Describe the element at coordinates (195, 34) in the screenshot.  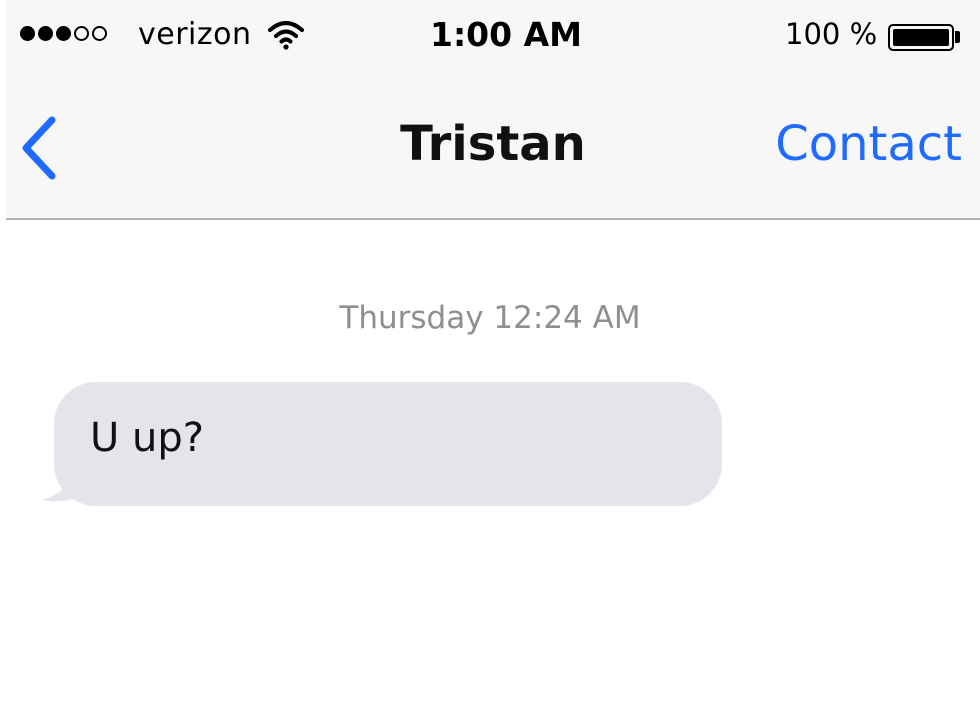
I see `carrier-name: verizon` at that location.